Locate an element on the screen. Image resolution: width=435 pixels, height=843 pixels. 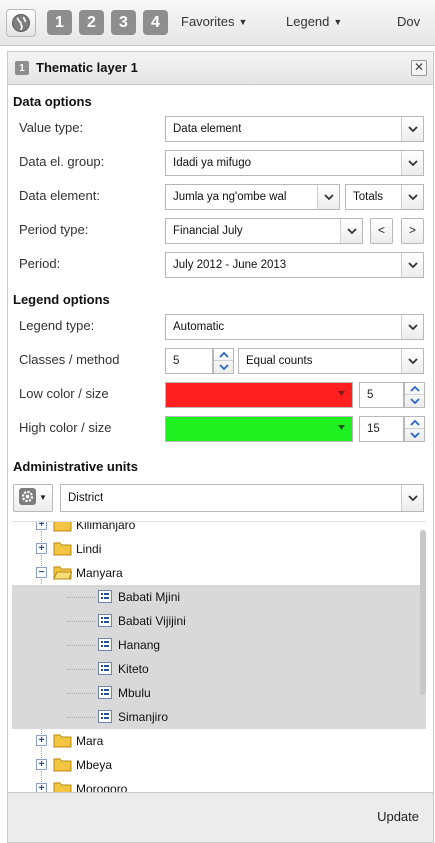
period-select: July 2012 - June 2013 is located at coordinates (294, 265).